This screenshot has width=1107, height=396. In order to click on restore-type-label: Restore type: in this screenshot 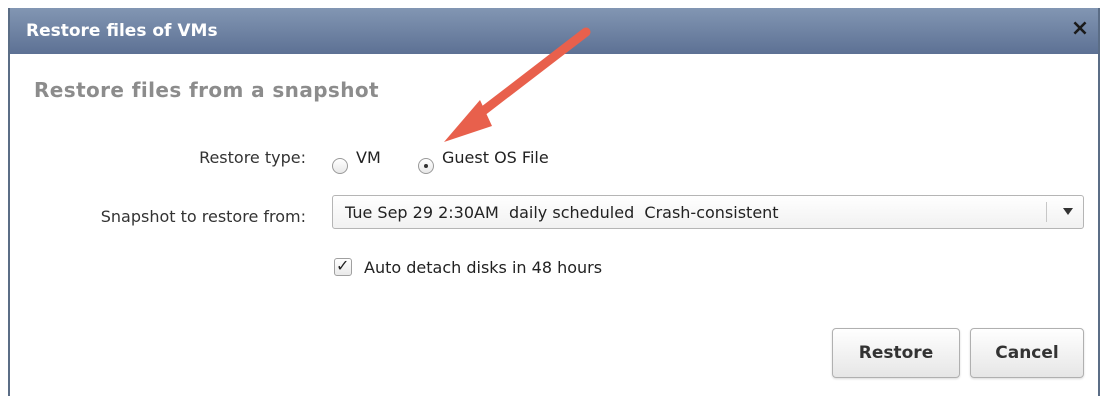, I will do `click(252, 157)`.